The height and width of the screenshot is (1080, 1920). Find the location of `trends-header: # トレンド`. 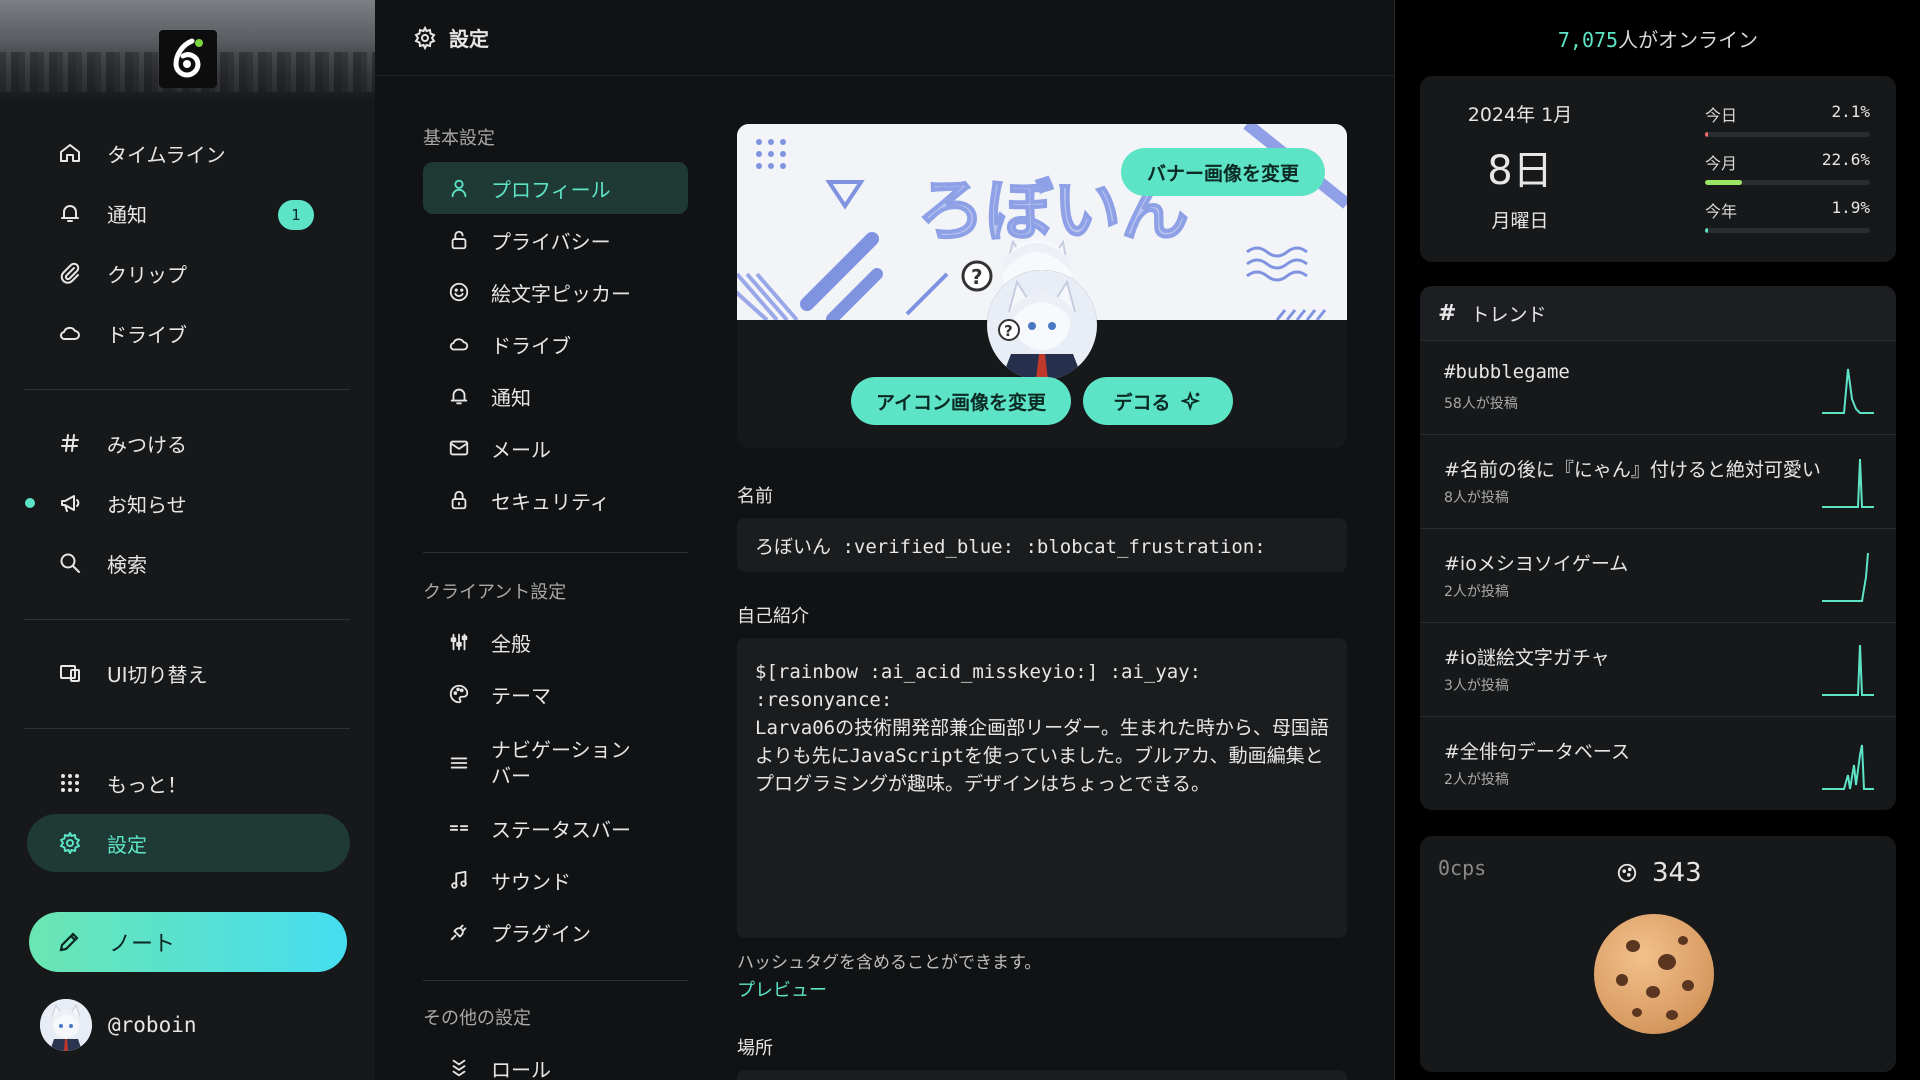

trends-header: # トレンド is located at coordinates (1658, 313).